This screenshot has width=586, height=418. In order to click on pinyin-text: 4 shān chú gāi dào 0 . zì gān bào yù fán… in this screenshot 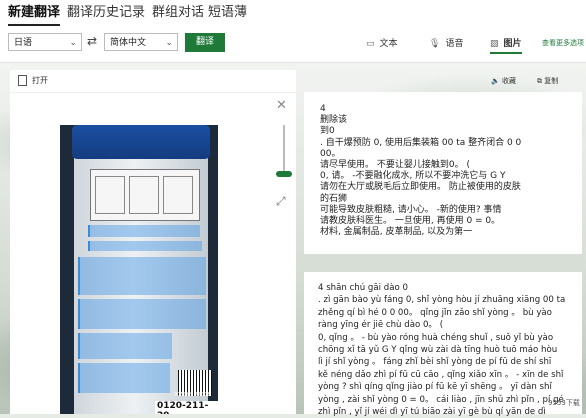, I will do `click(442, 350)`.